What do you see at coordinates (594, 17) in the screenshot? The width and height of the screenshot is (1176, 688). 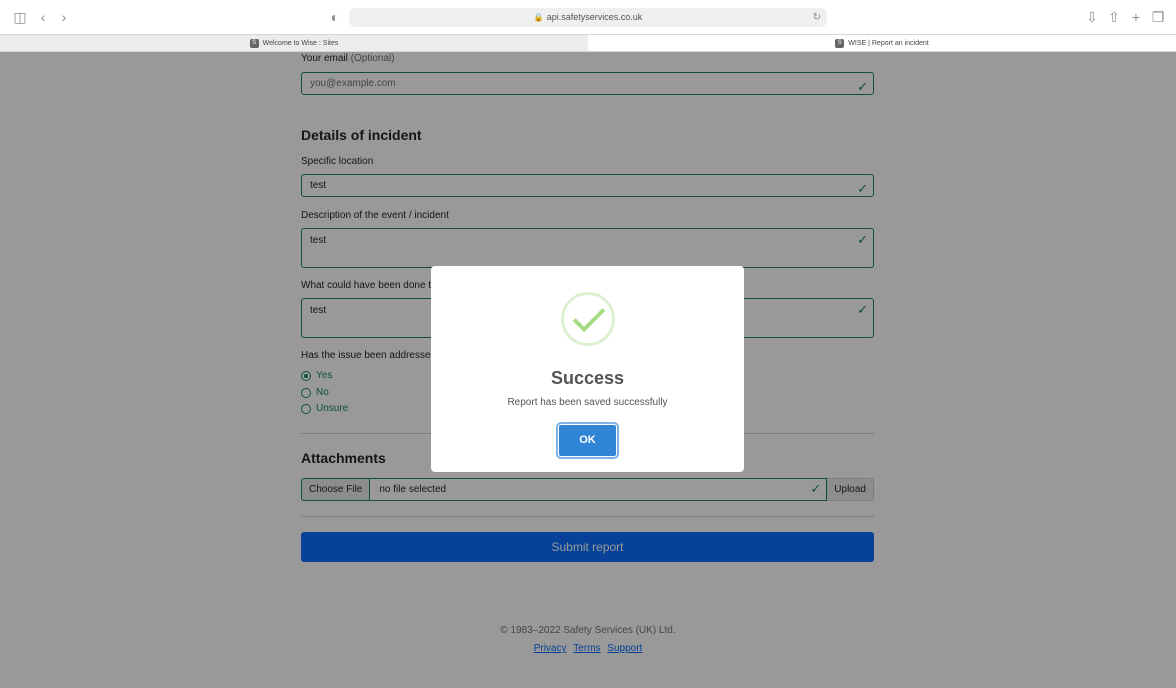 I see `url-text: api.safetyservices.co.uk` at bounding box center [594, 17].